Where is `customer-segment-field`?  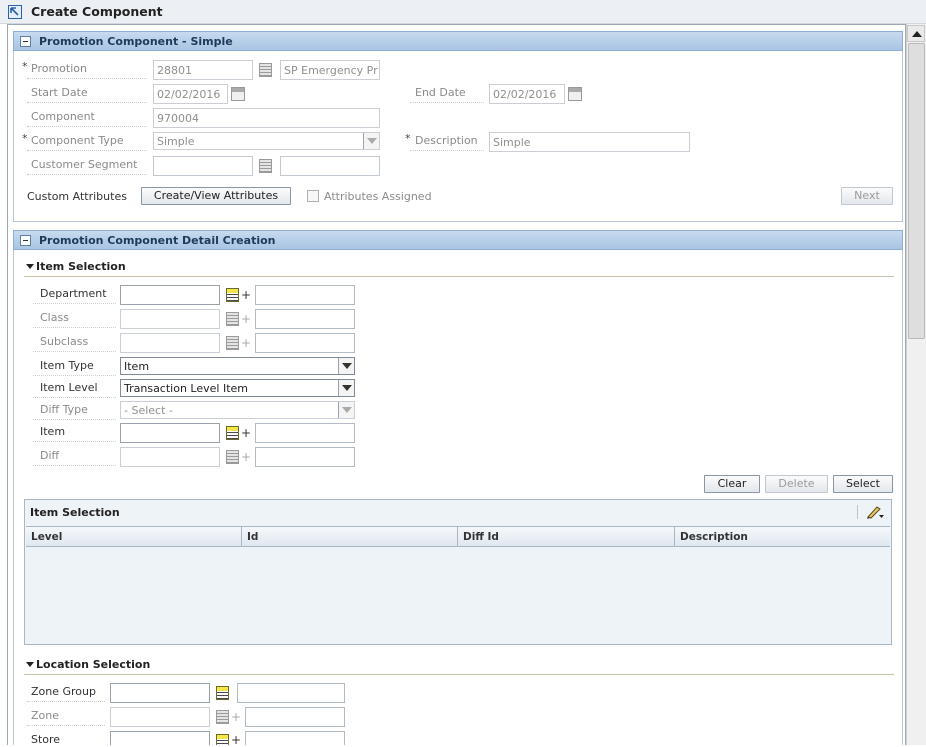
customer-segment-field is located at coordinates (203, 166).